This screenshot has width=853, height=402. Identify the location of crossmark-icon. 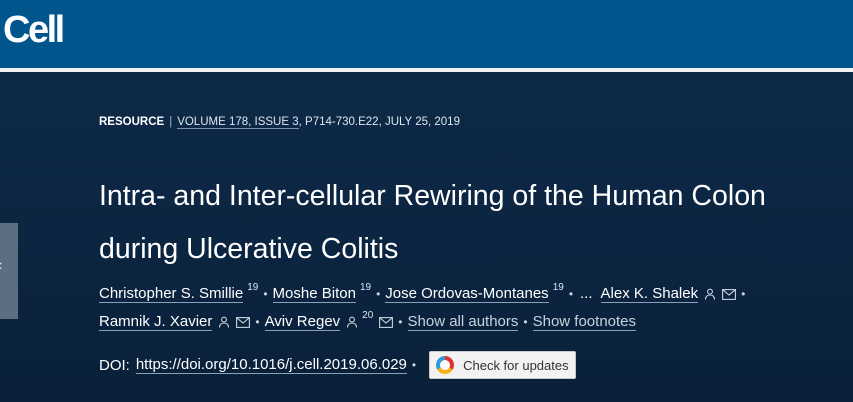
(445, 365).